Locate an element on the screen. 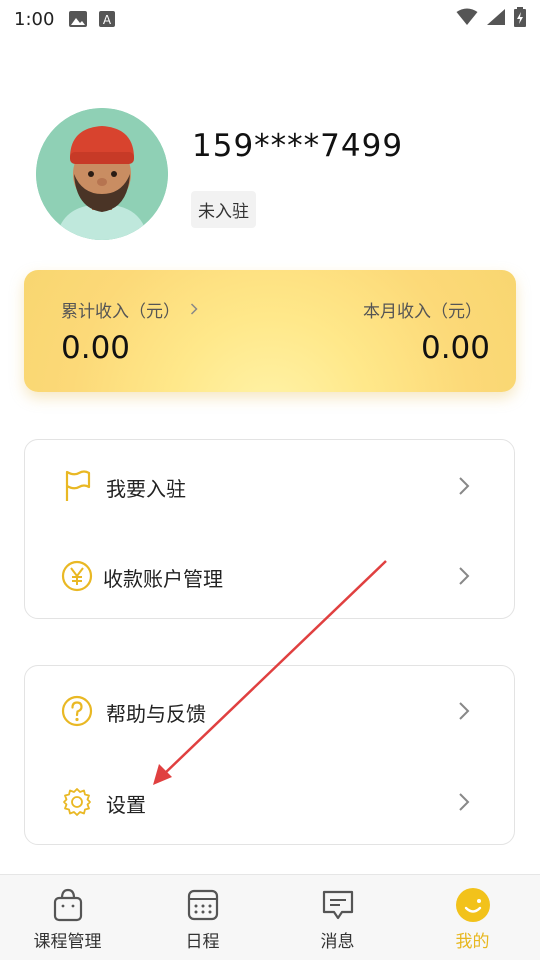 This screenshot has height=960, width=540. yen-icon is located at coordinates (77, 576).